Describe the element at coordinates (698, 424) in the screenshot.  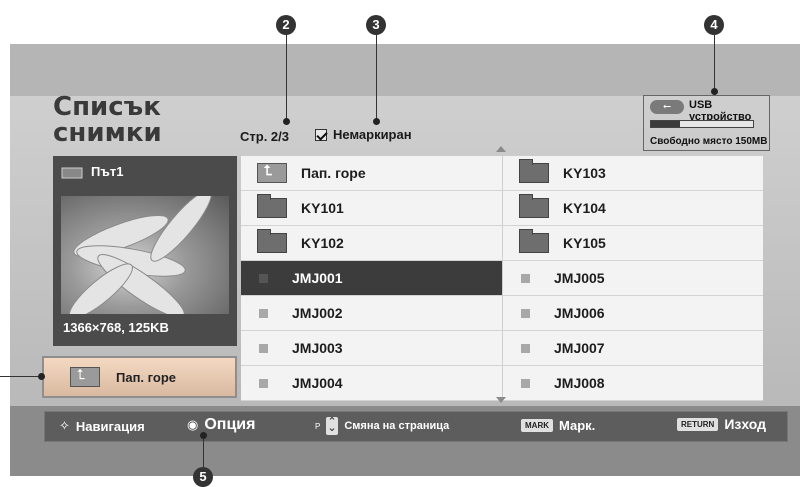
I see `return-key: RETURN` at that location.